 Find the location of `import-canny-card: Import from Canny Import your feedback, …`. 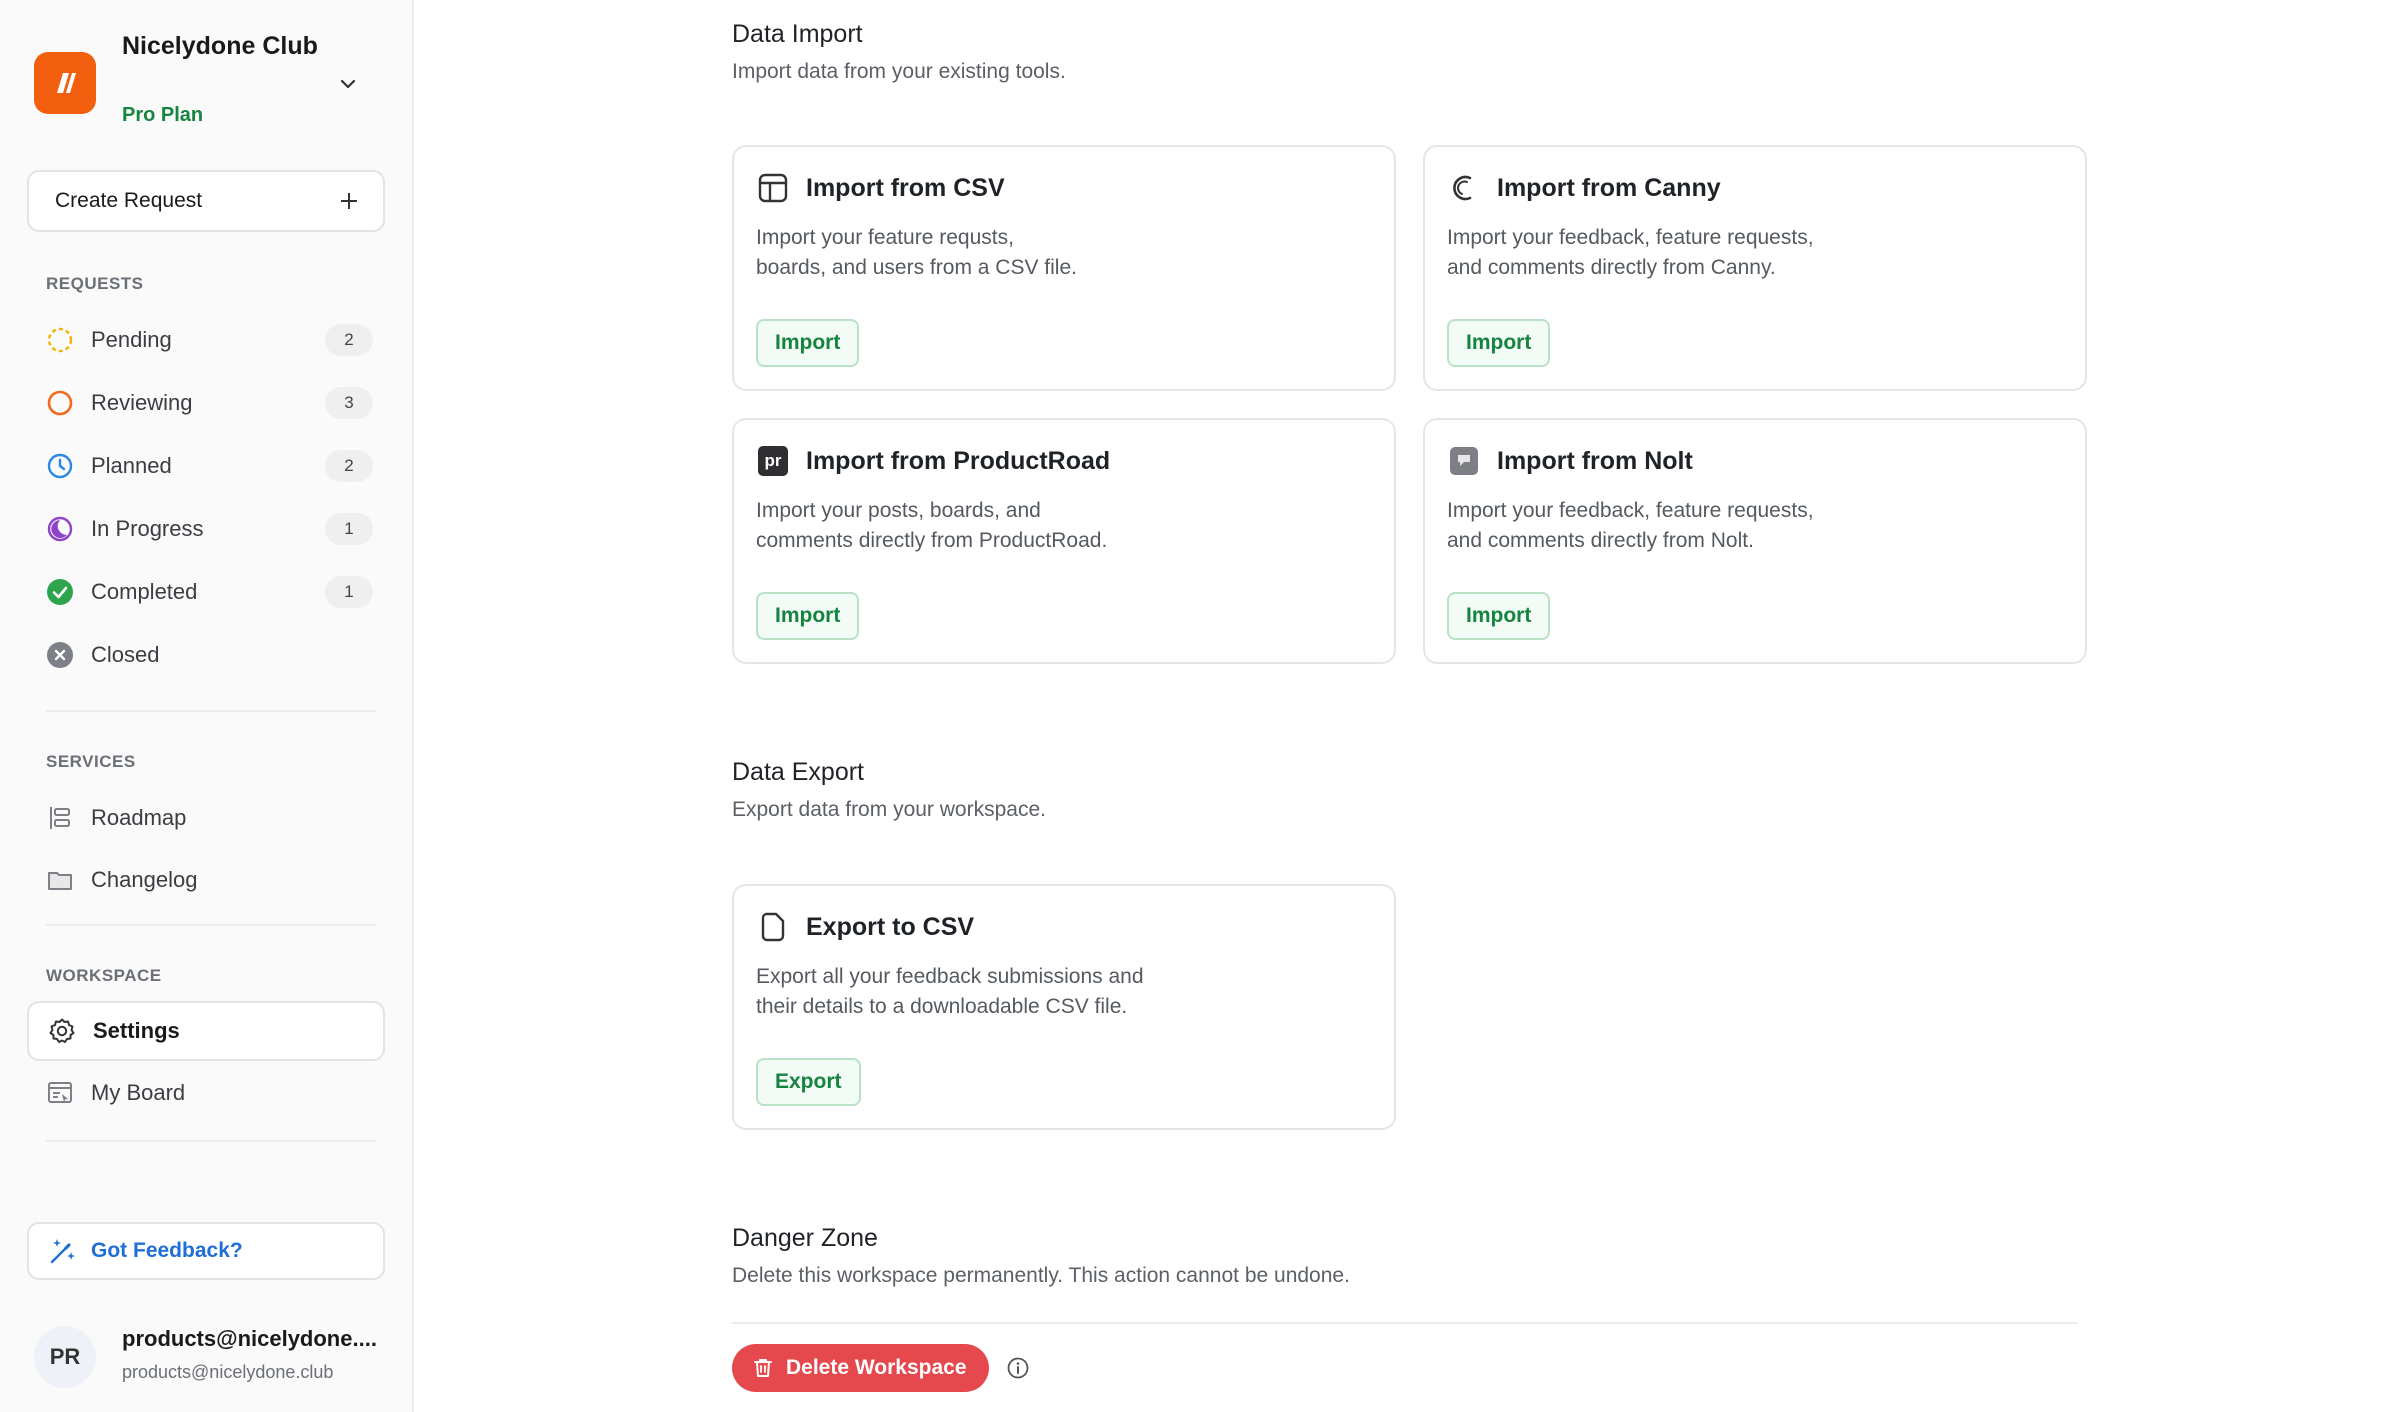

import-canny-card: Import from Canny Import your feedback, … is located at coordinates (1755, 268).